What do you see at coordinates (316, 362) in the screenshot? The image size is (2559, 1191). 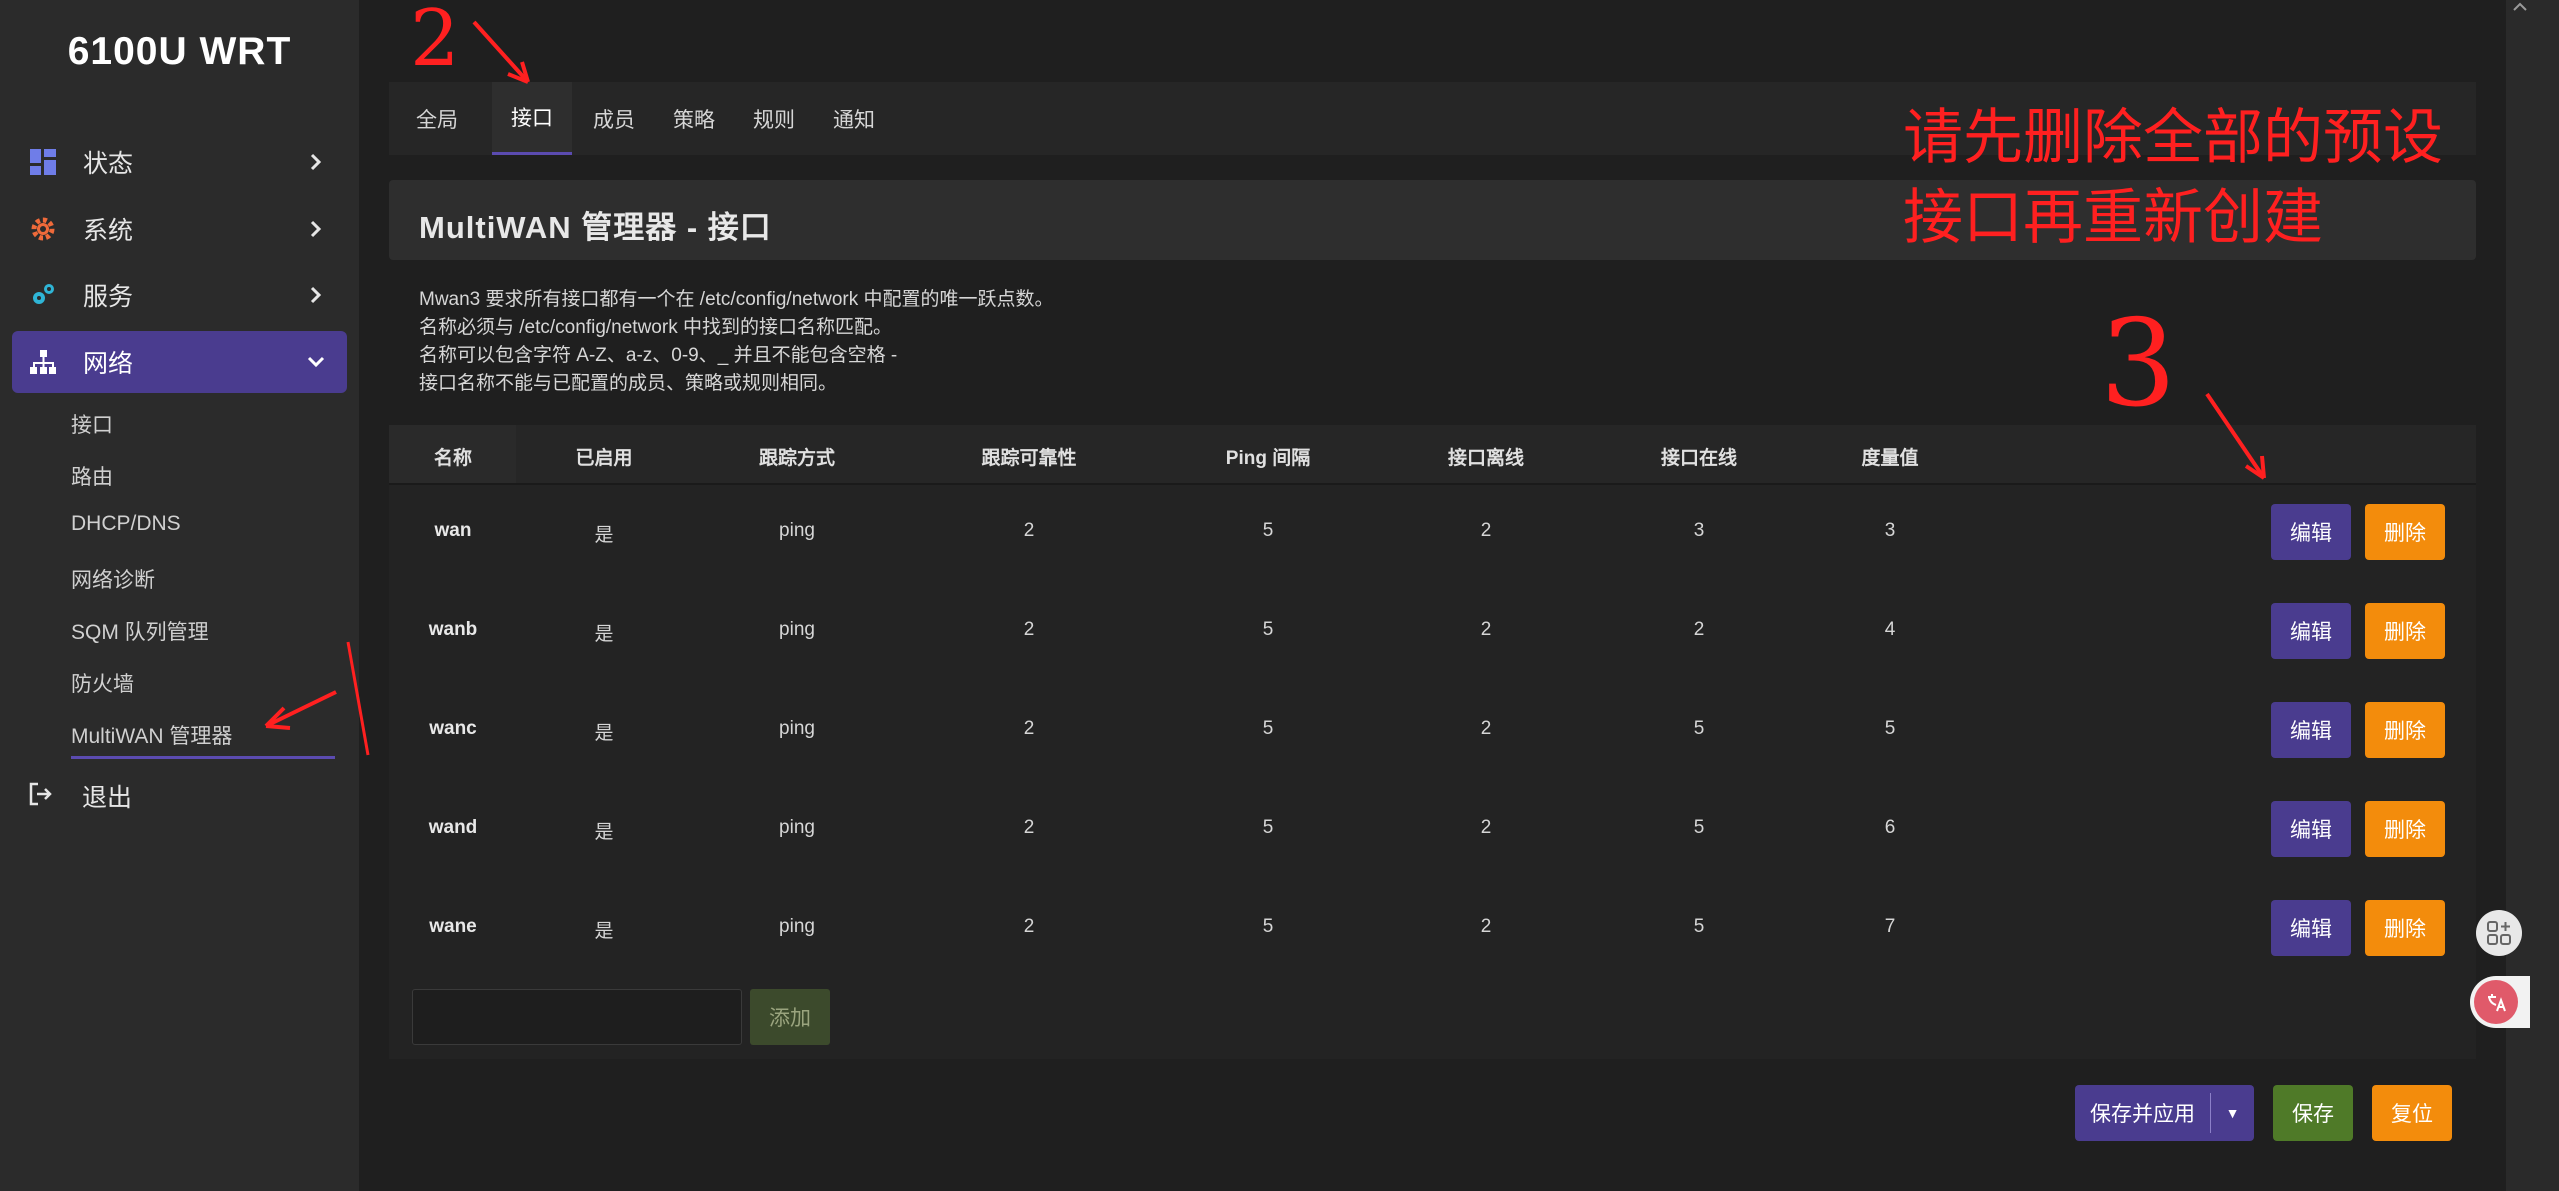 I see `chevron-down-icon` at bounding box center [316, 362].